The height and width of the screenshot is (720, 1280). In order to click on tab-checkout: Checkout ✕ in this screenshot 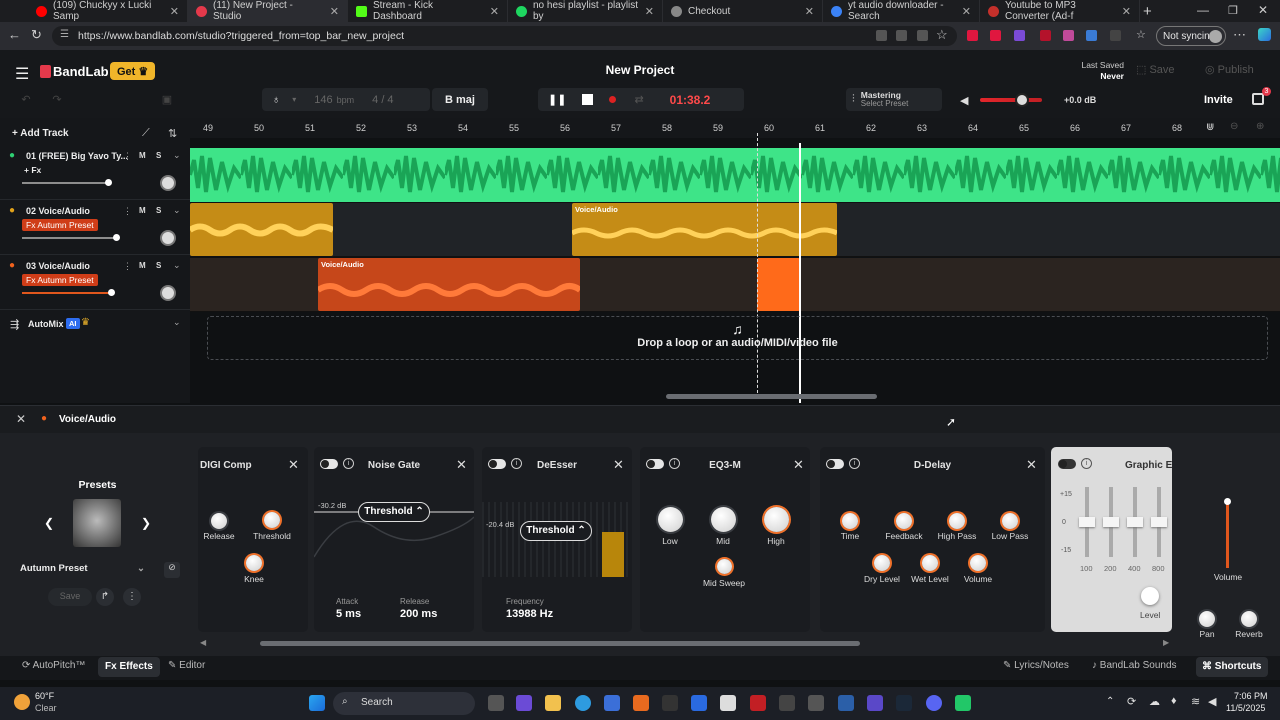, I will do `click(743, 11)`.